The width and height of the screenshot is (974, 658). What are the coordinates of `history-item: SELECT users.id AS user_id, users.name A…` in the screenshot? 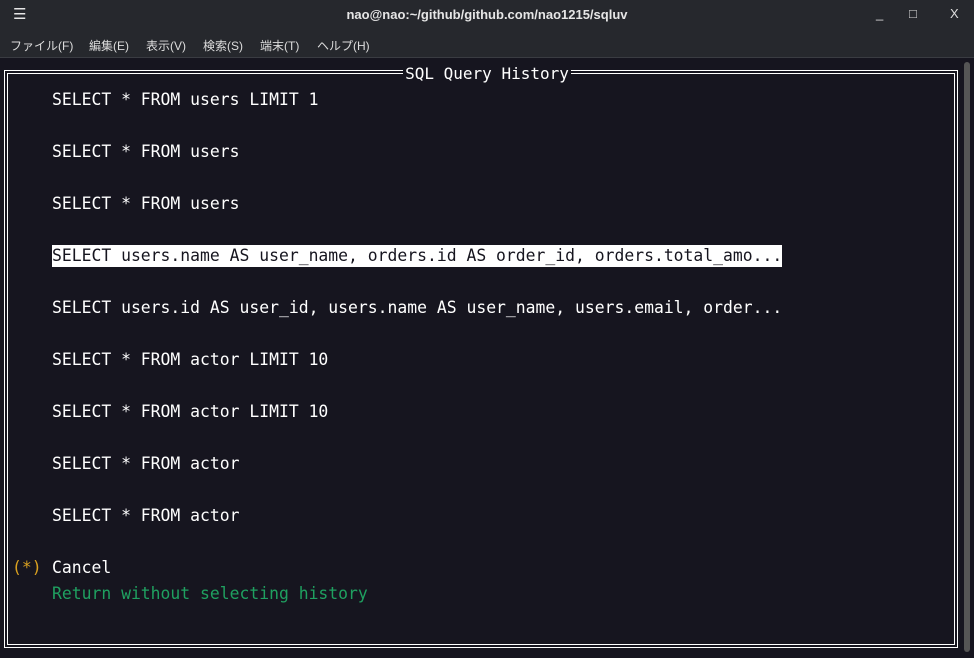 It's located at (417, 308).